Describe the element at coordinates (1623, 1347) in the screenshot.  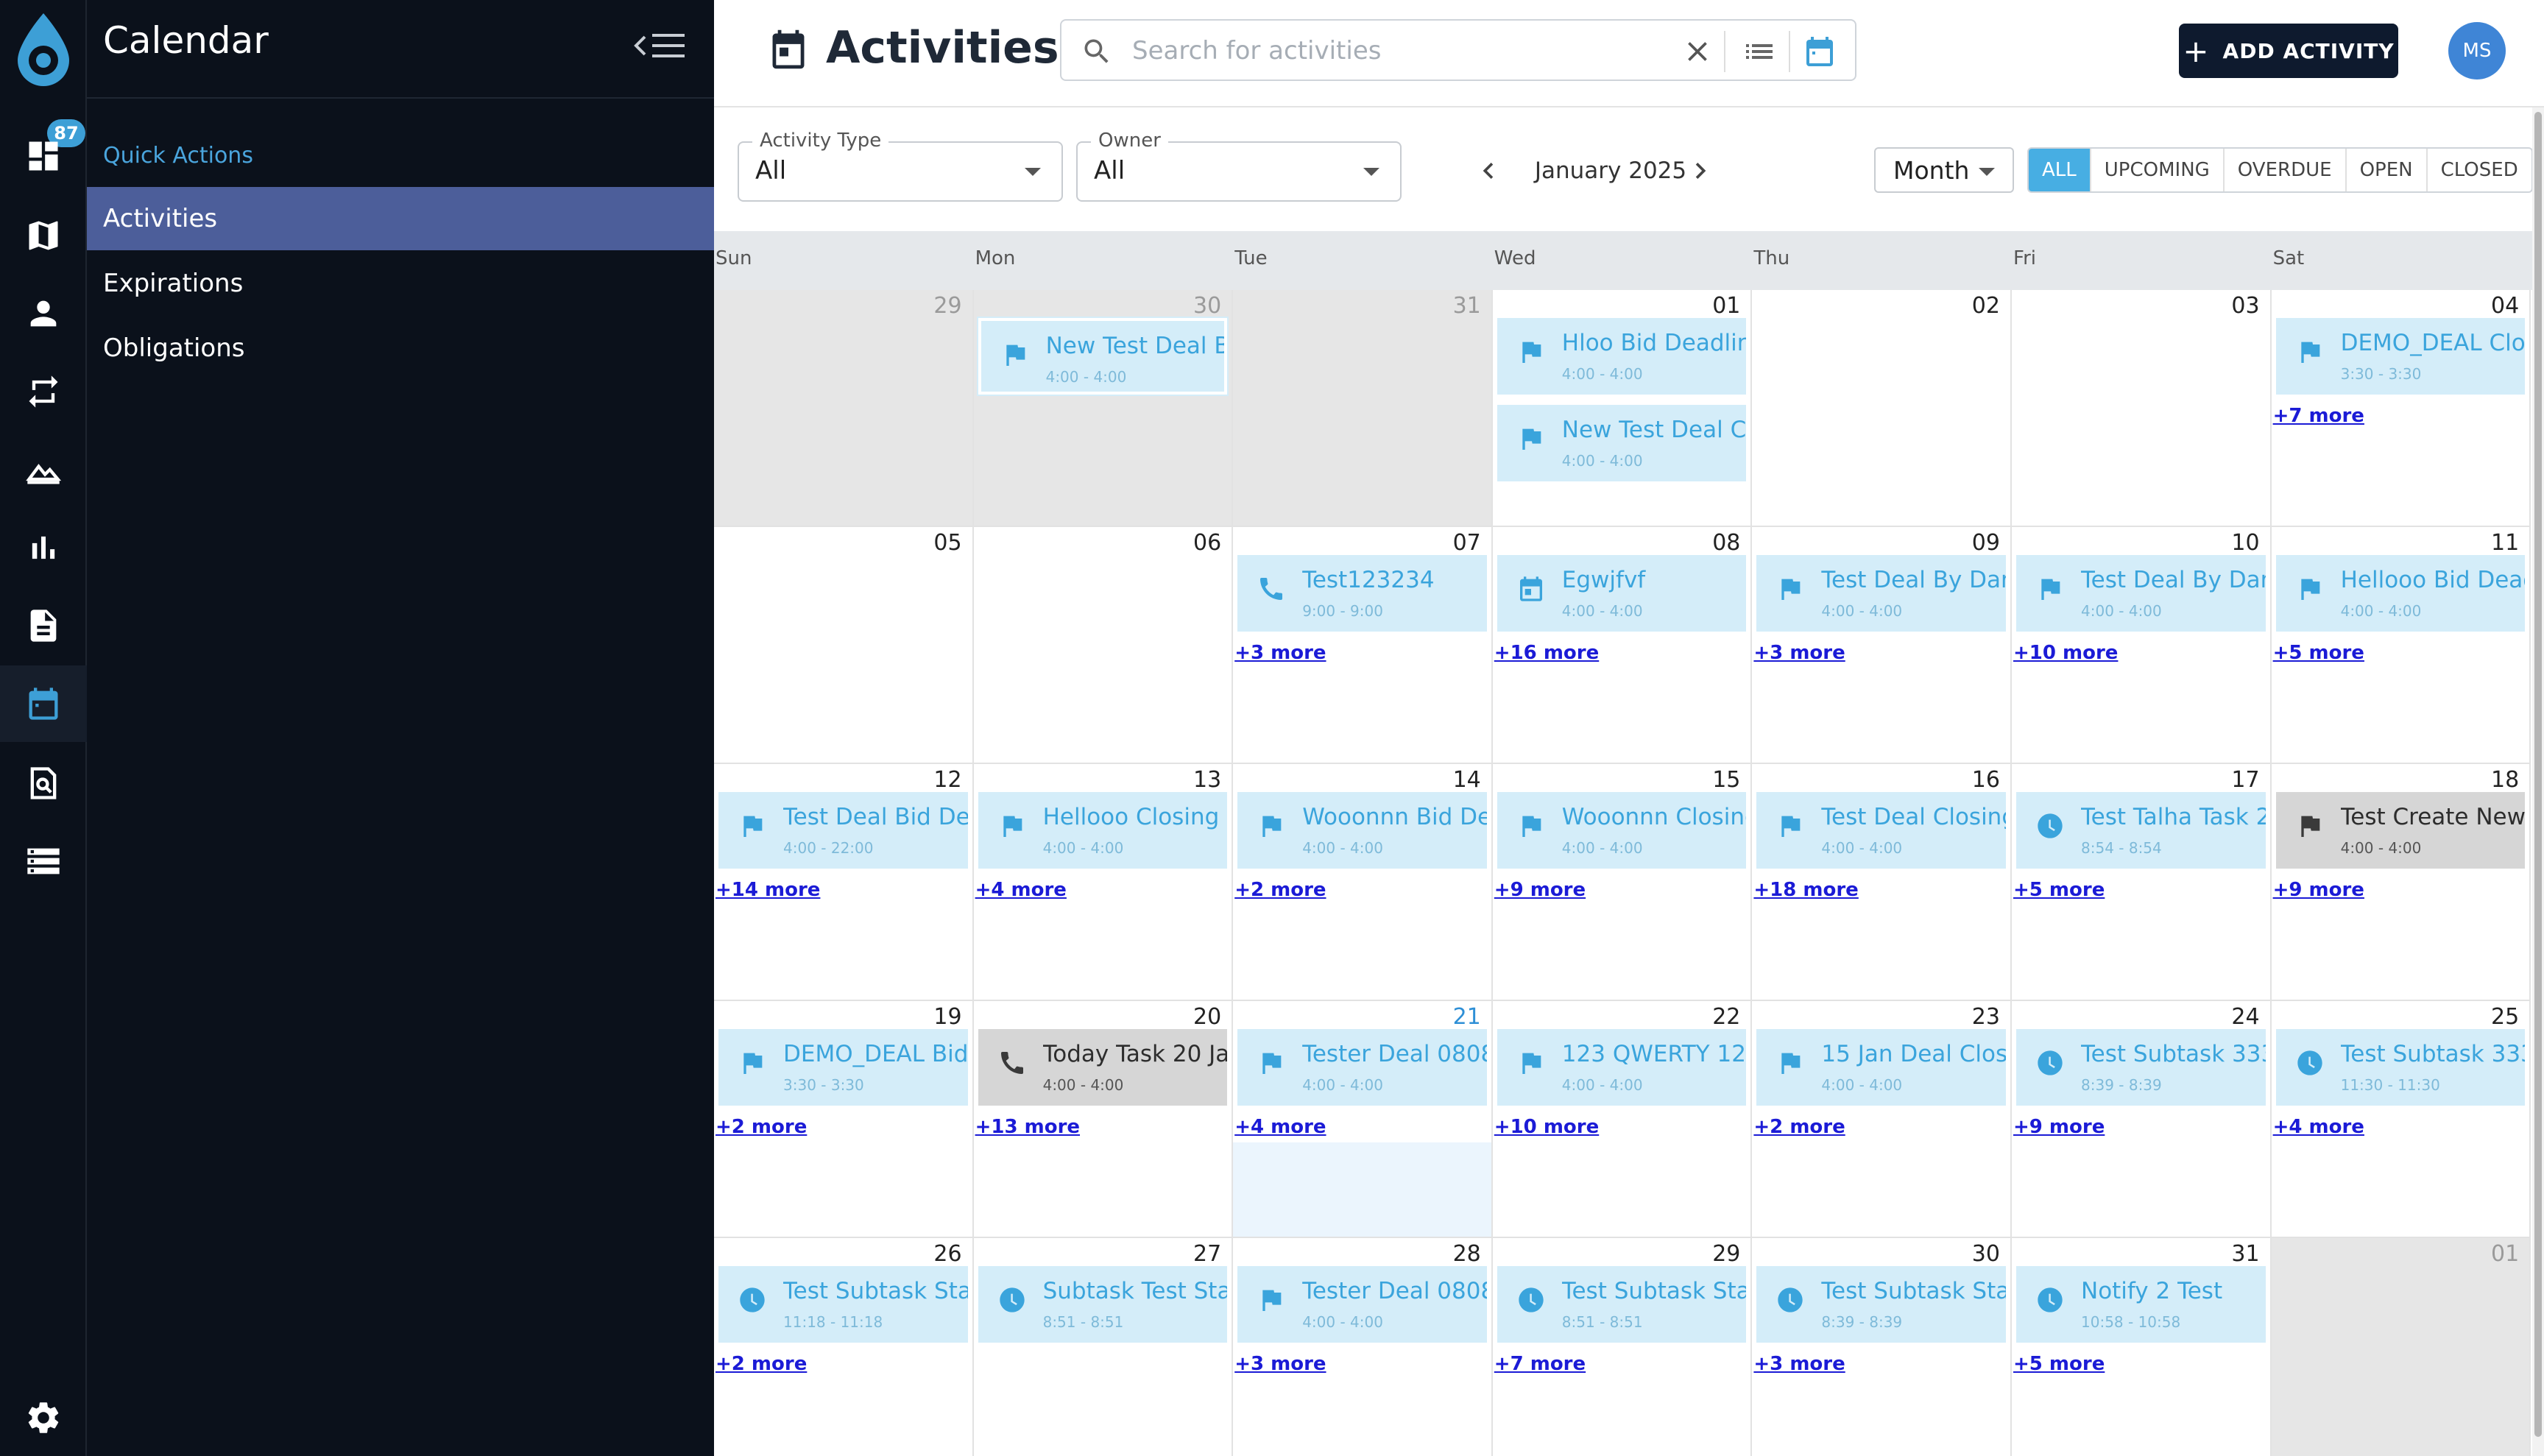
I see `calendar-day: 29 Test Subtask Stag 8:51 - 8:51 +7 more` at that location.